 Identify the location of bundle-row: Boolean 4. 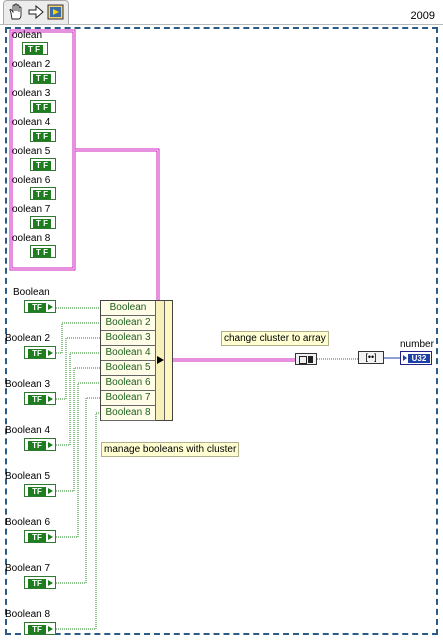
(128, 353).